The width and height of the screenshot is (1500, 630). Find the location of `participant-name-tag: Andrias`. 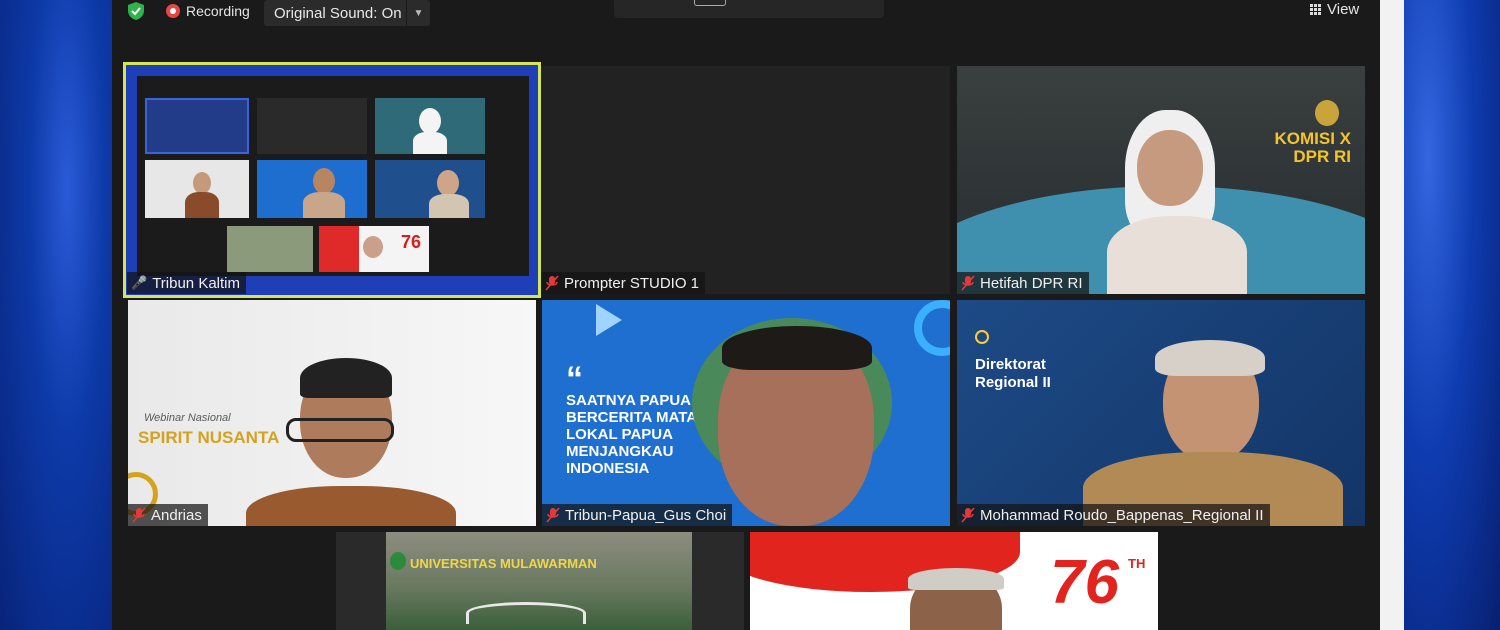

participant-name-tag: Andrias is located at coordinates (168, 515).